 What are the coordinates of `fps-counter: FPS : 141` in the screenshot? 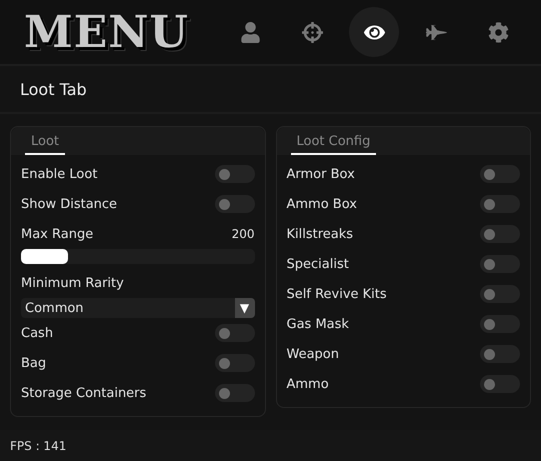 It's located at (38, 445).